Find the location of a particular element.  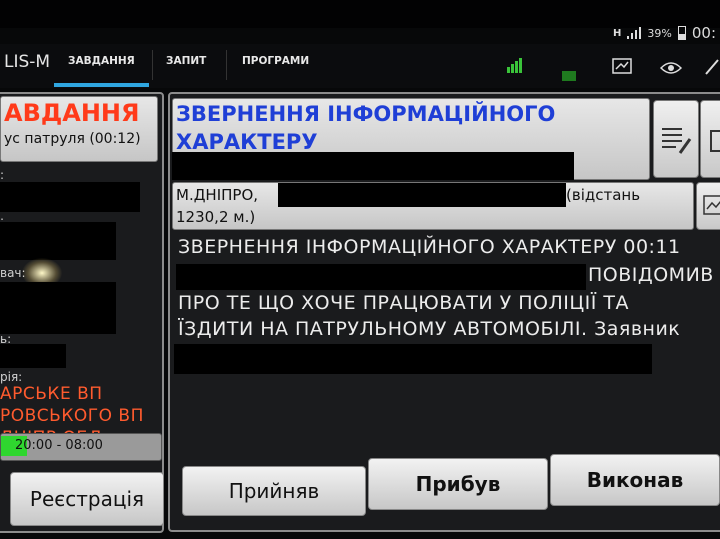

task-type-title-cont: ХАРАКТЕРУ is located at coordinates (247, 142).